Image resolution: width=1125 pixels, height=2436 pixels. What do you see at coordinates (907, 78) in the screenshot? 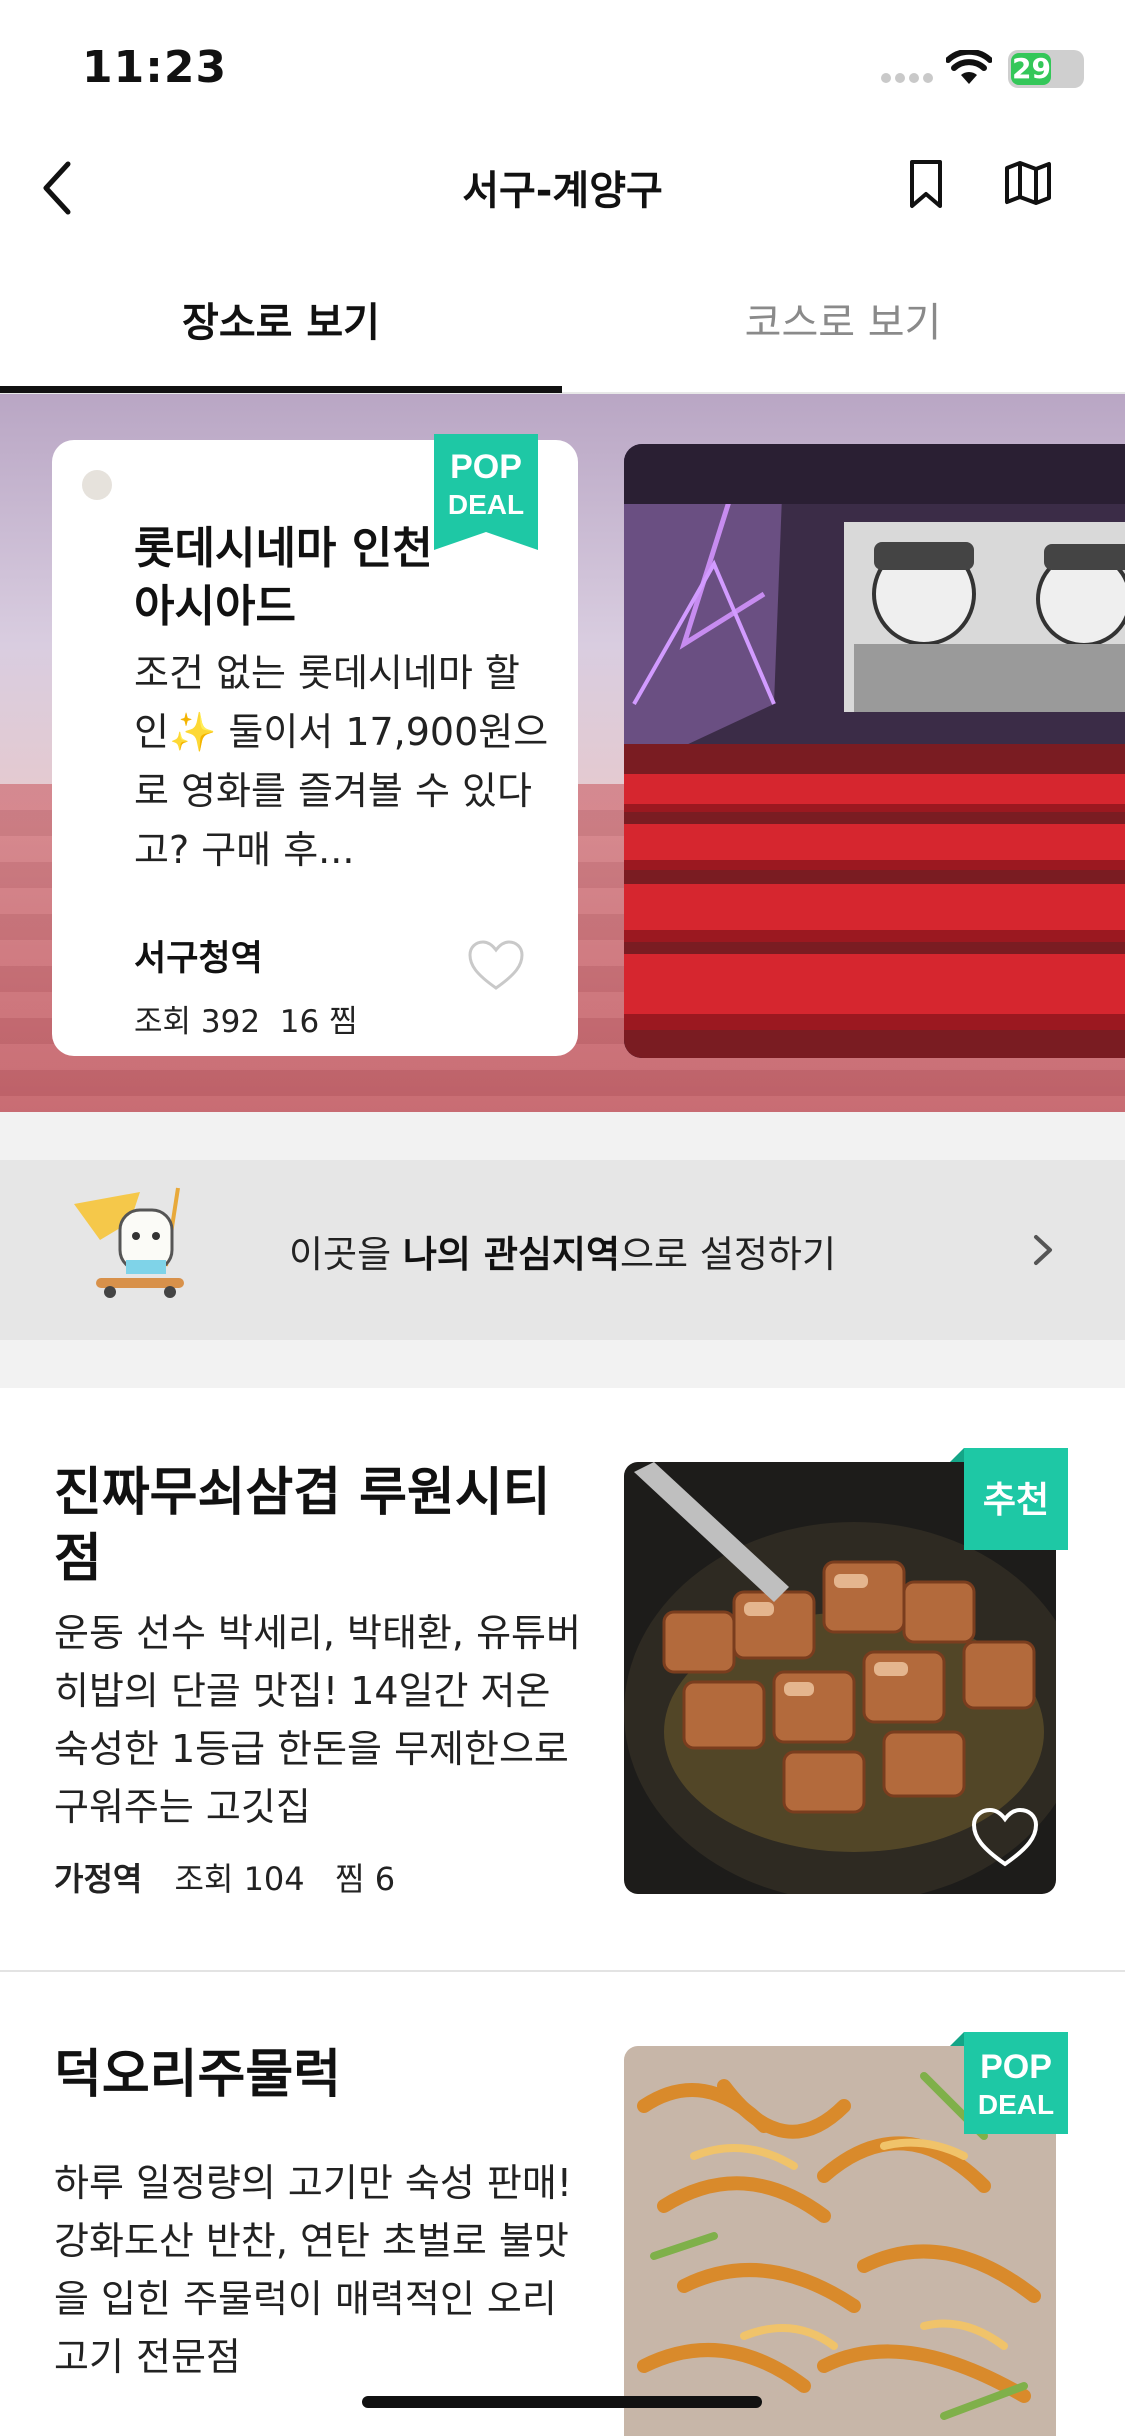
I see `signal-icon` at bounding box center [907, 78].